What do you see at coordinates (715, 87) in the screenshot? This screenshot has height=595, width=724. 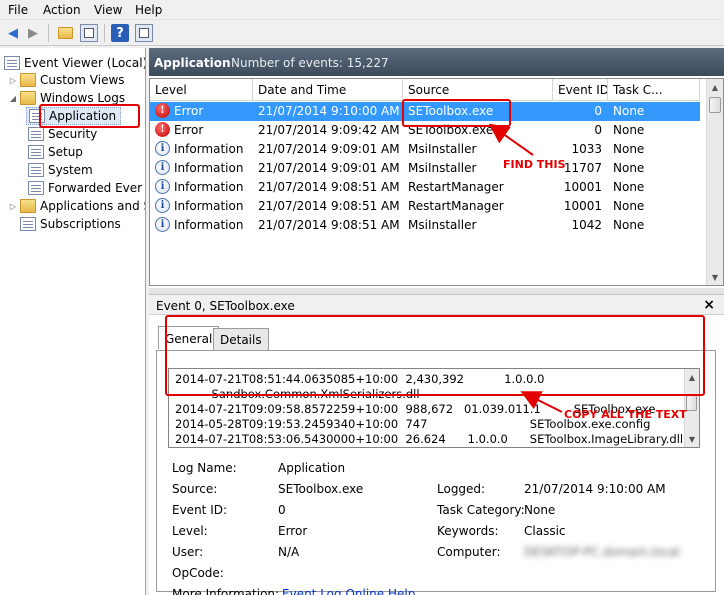 I see `scroll-up-icon: ▲` at bounding box center [715, 87].